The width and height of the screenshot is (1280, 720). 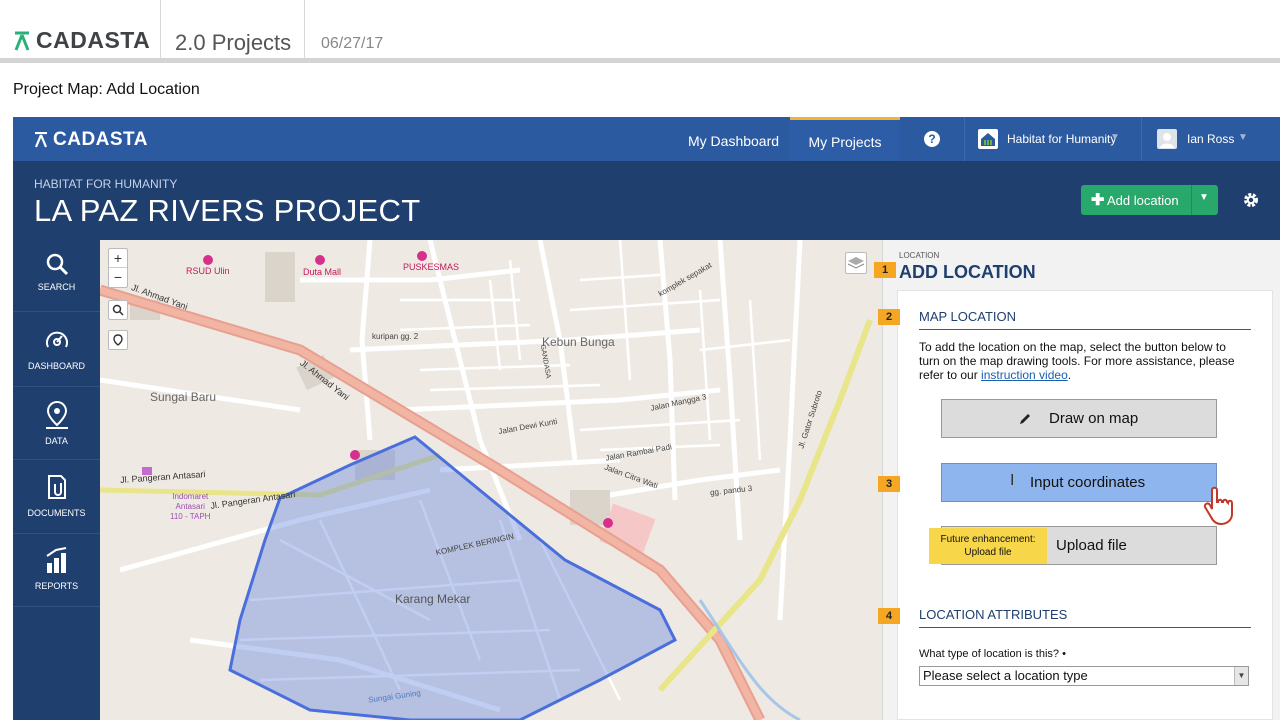 What do you see at coordinates (578, 342) in the screenshot?
I see `map-label: Kebun Bunga` at bounding box center [578, 342].